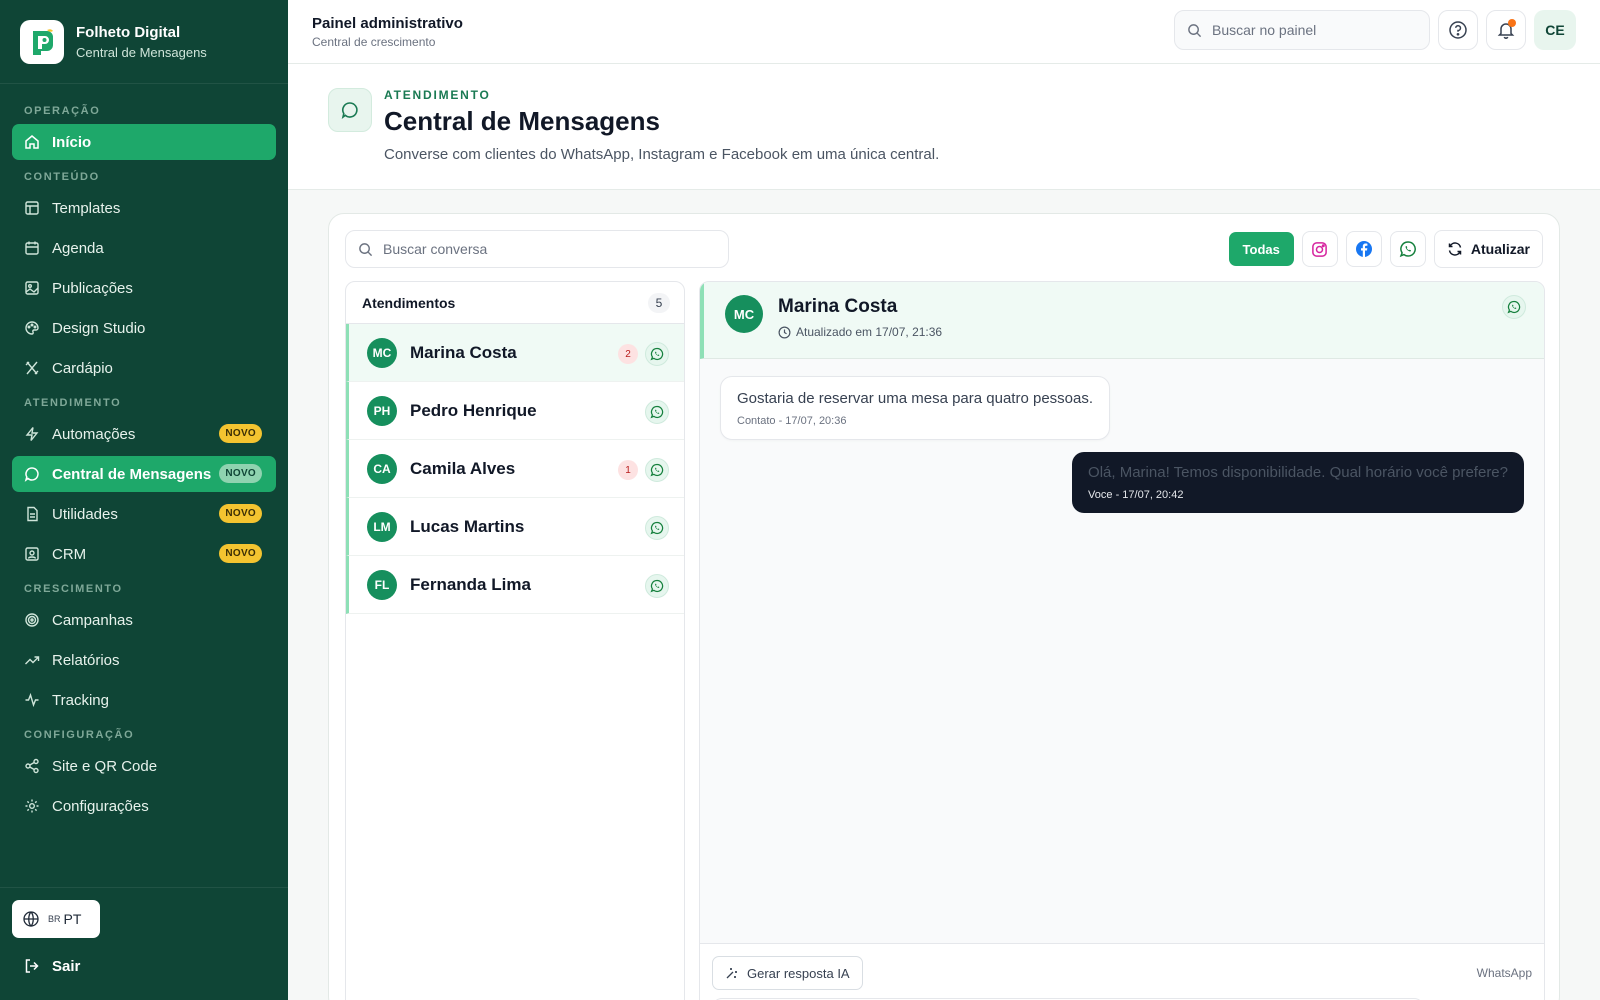 The width and height of the screenshot is (1600, 1000). Describe the element at coordinates (85, 514) in the screenshot. I see `sidebar-item-label: Utilidades` at that location.